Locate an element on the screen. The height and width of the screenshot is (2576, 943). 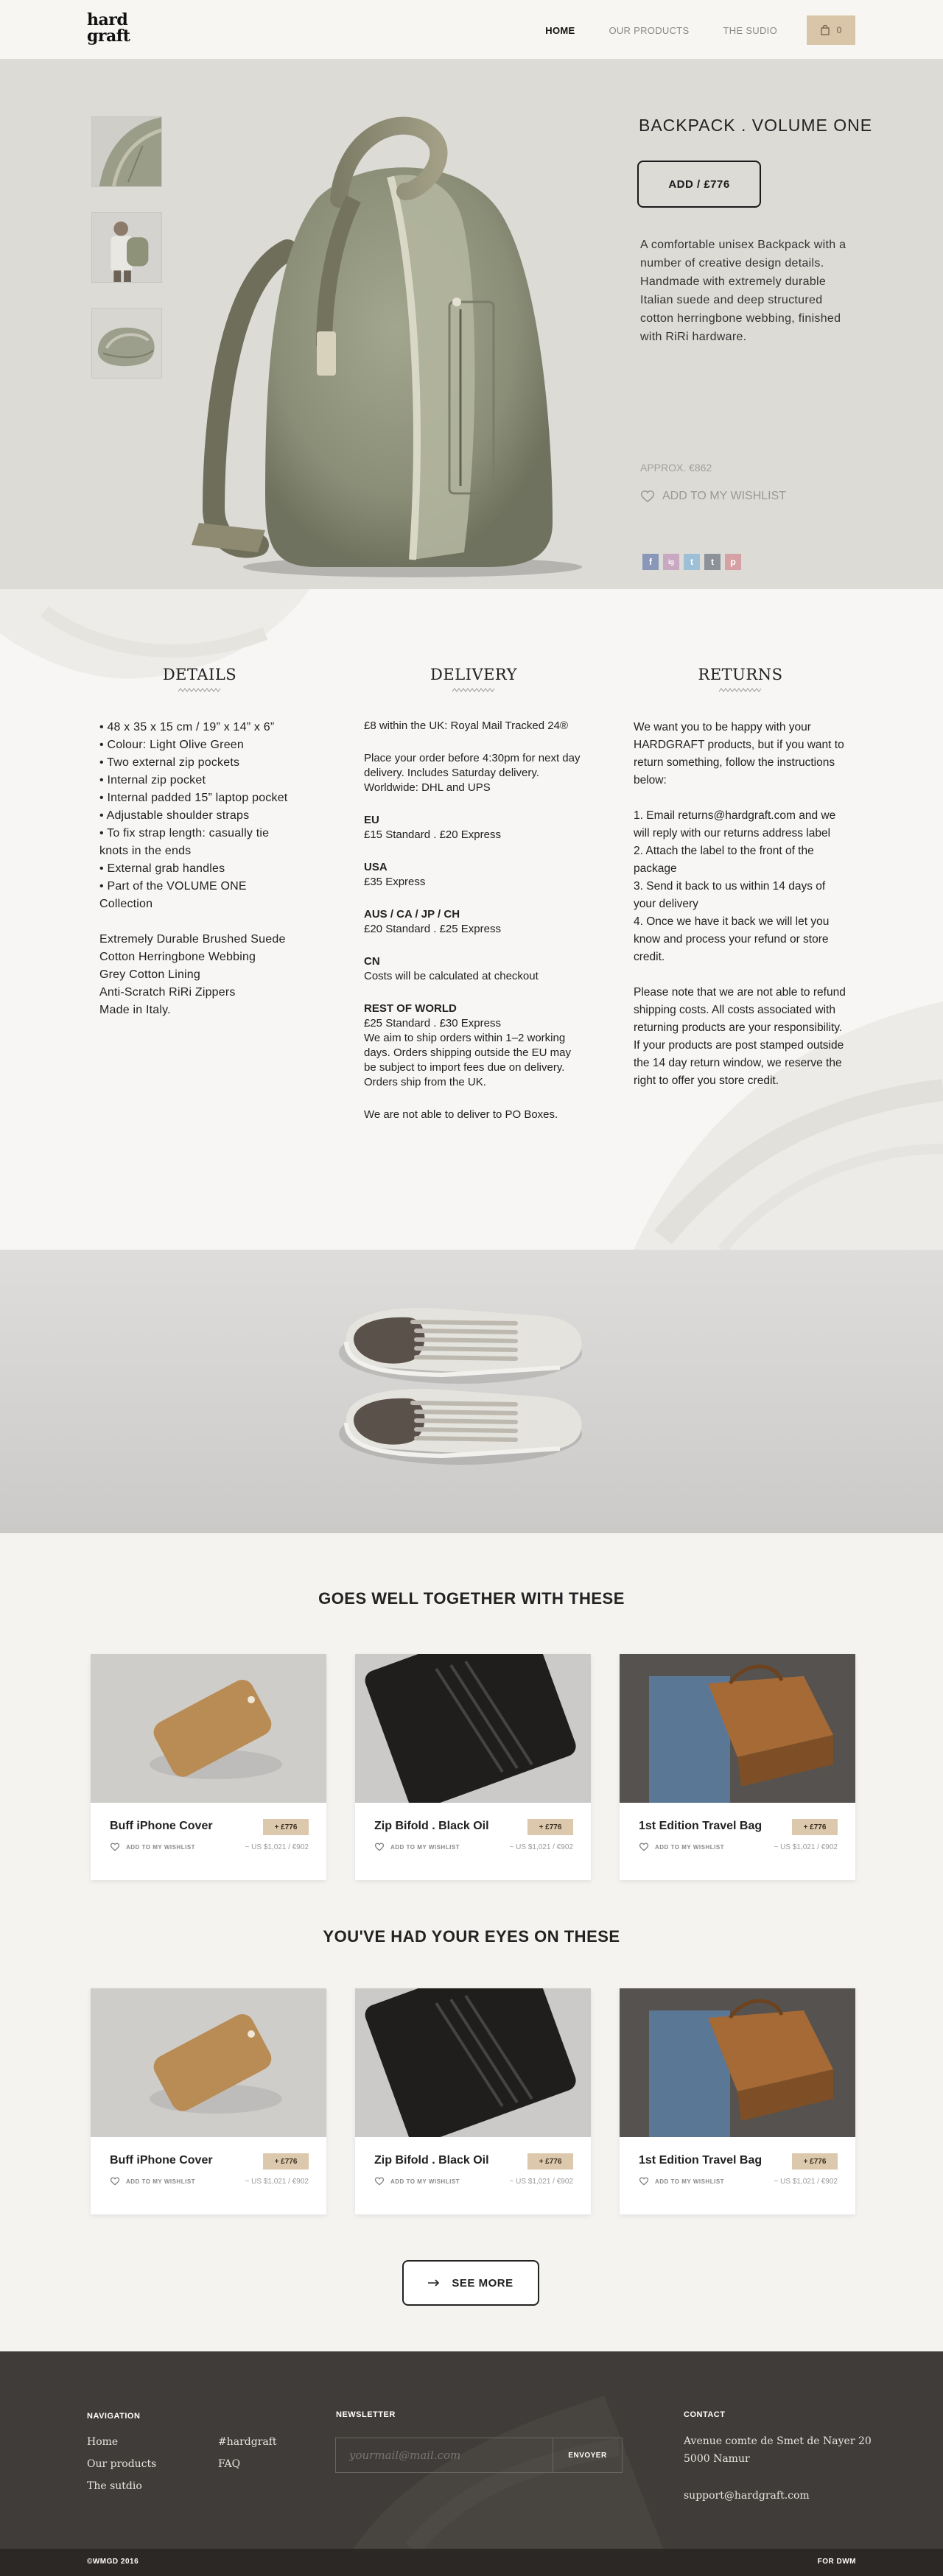
nav-the-studio: THE SUDIO is located at coordinates (750, 30).